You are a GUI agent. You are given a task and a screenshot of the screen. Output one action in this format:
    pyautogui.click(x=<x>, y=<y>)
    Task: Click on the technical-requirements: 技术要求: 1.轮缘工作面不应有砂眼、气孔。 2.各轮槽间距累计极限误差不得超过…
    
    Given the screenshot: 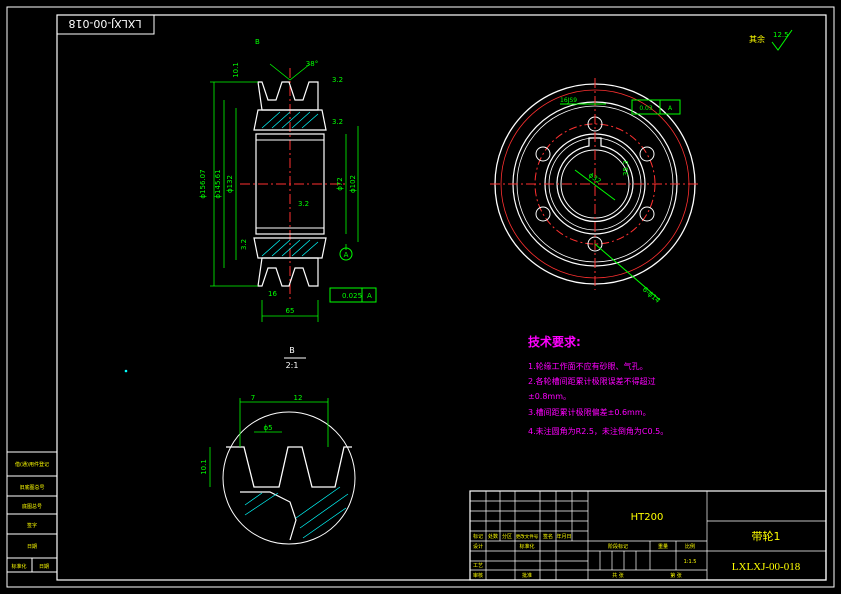 What is the action you would take?
    pyautogui.click(x=598, y=385)
    